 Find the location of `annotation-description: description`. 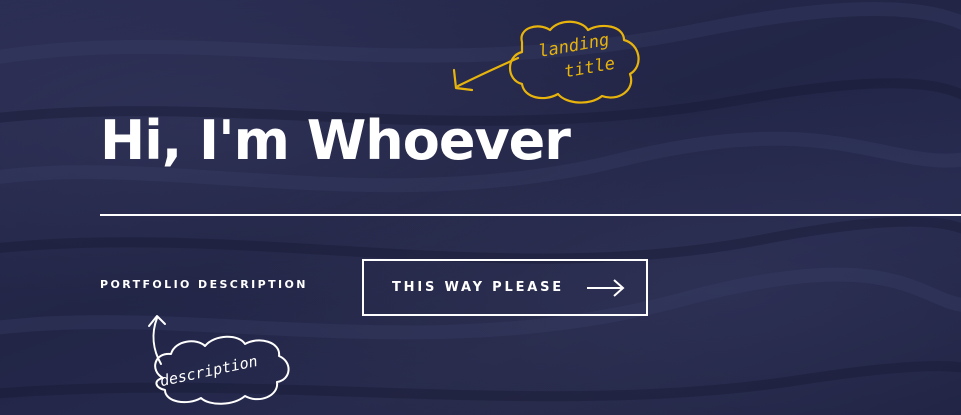

annotation-description: description is located at coordinates (220, 361).